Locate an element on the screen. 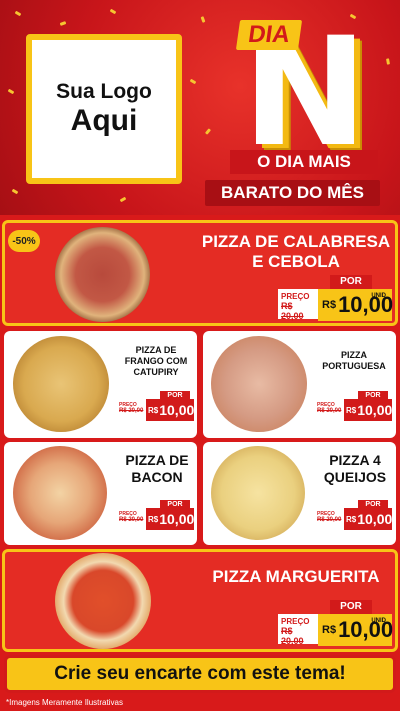  bottom-old-price: PREÇO R$ 20,00 is located at coordinates (298, 630).